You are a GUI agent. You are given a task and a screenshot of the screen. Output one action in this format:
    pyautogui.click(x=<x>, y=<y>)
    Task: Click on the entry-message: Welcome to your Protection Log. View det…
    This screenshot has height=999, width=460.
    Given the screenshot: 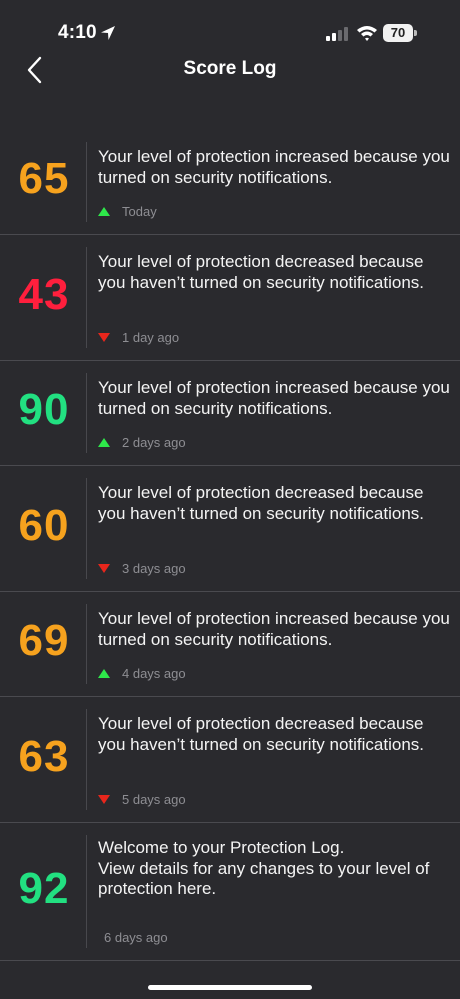 What is the action you would take?
    pyautogui.click(x=264, y=868)
    